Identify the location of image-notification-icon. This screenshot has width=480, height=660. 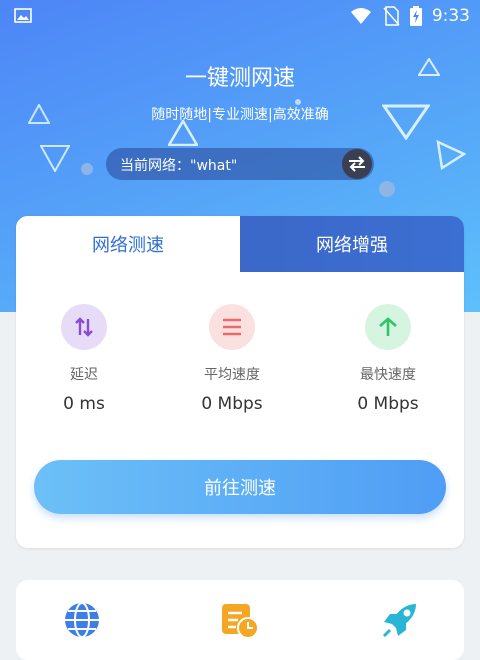
(23, 15).